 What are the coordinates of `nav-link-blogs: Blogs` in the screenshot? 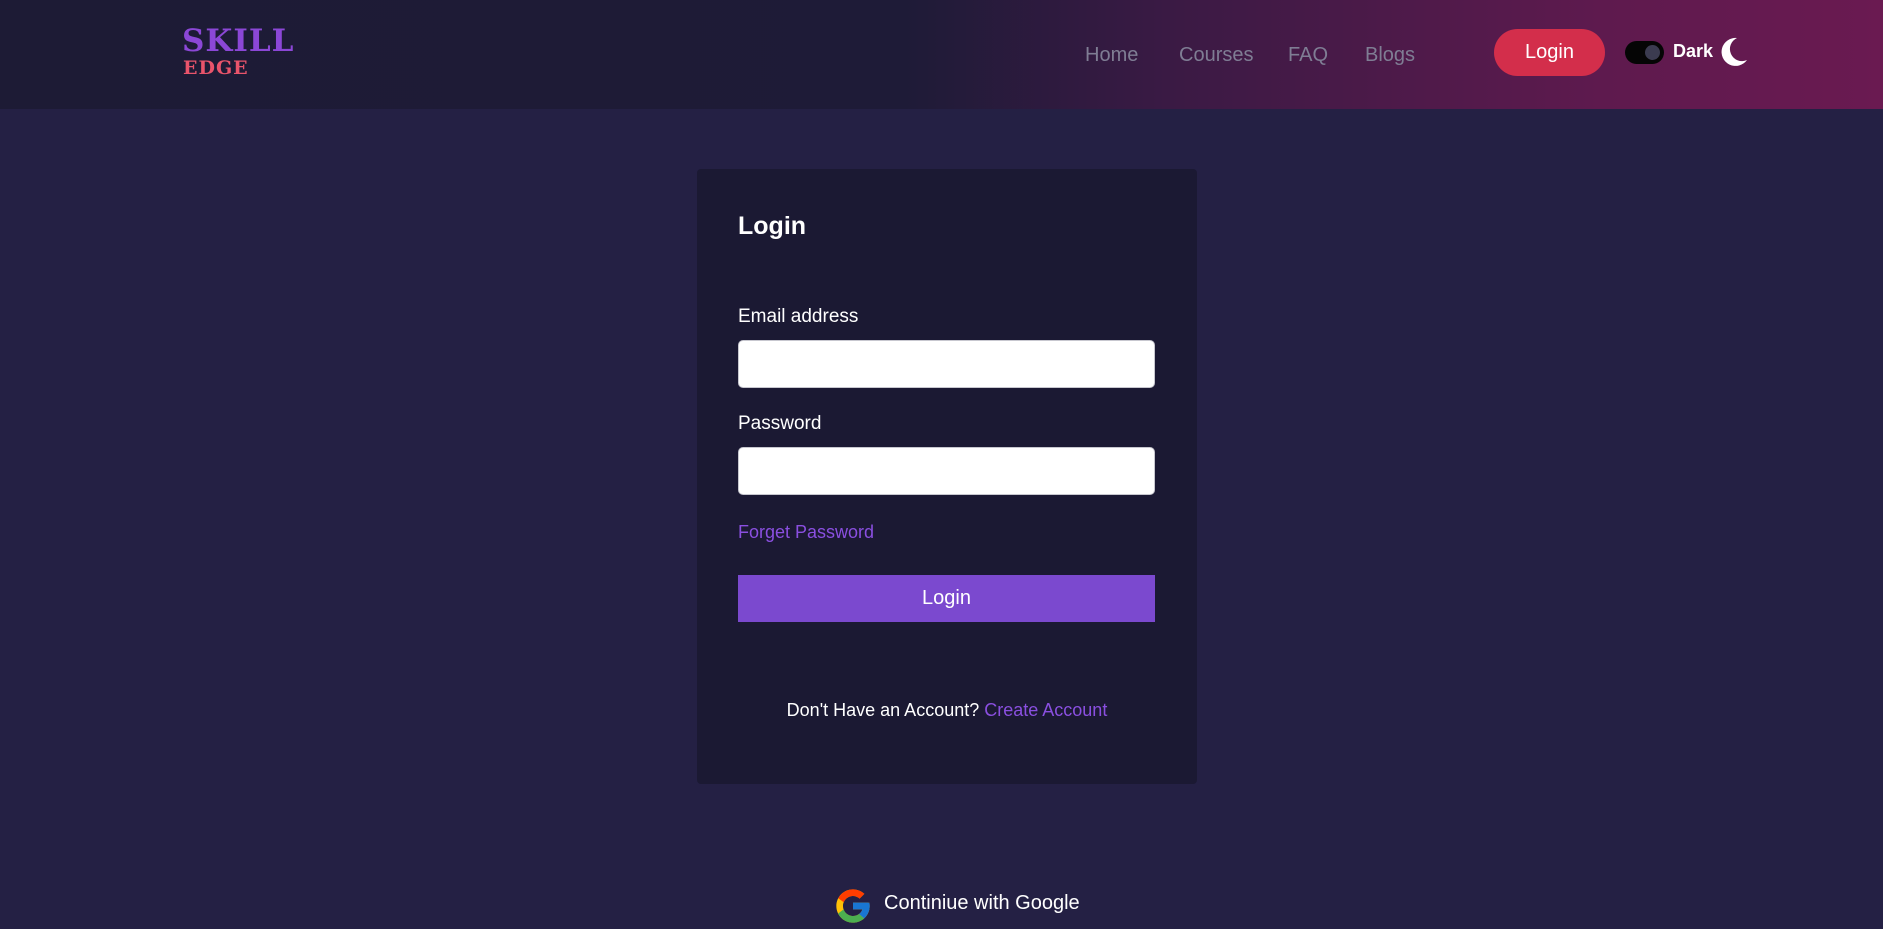 It's located at (1390, 55).